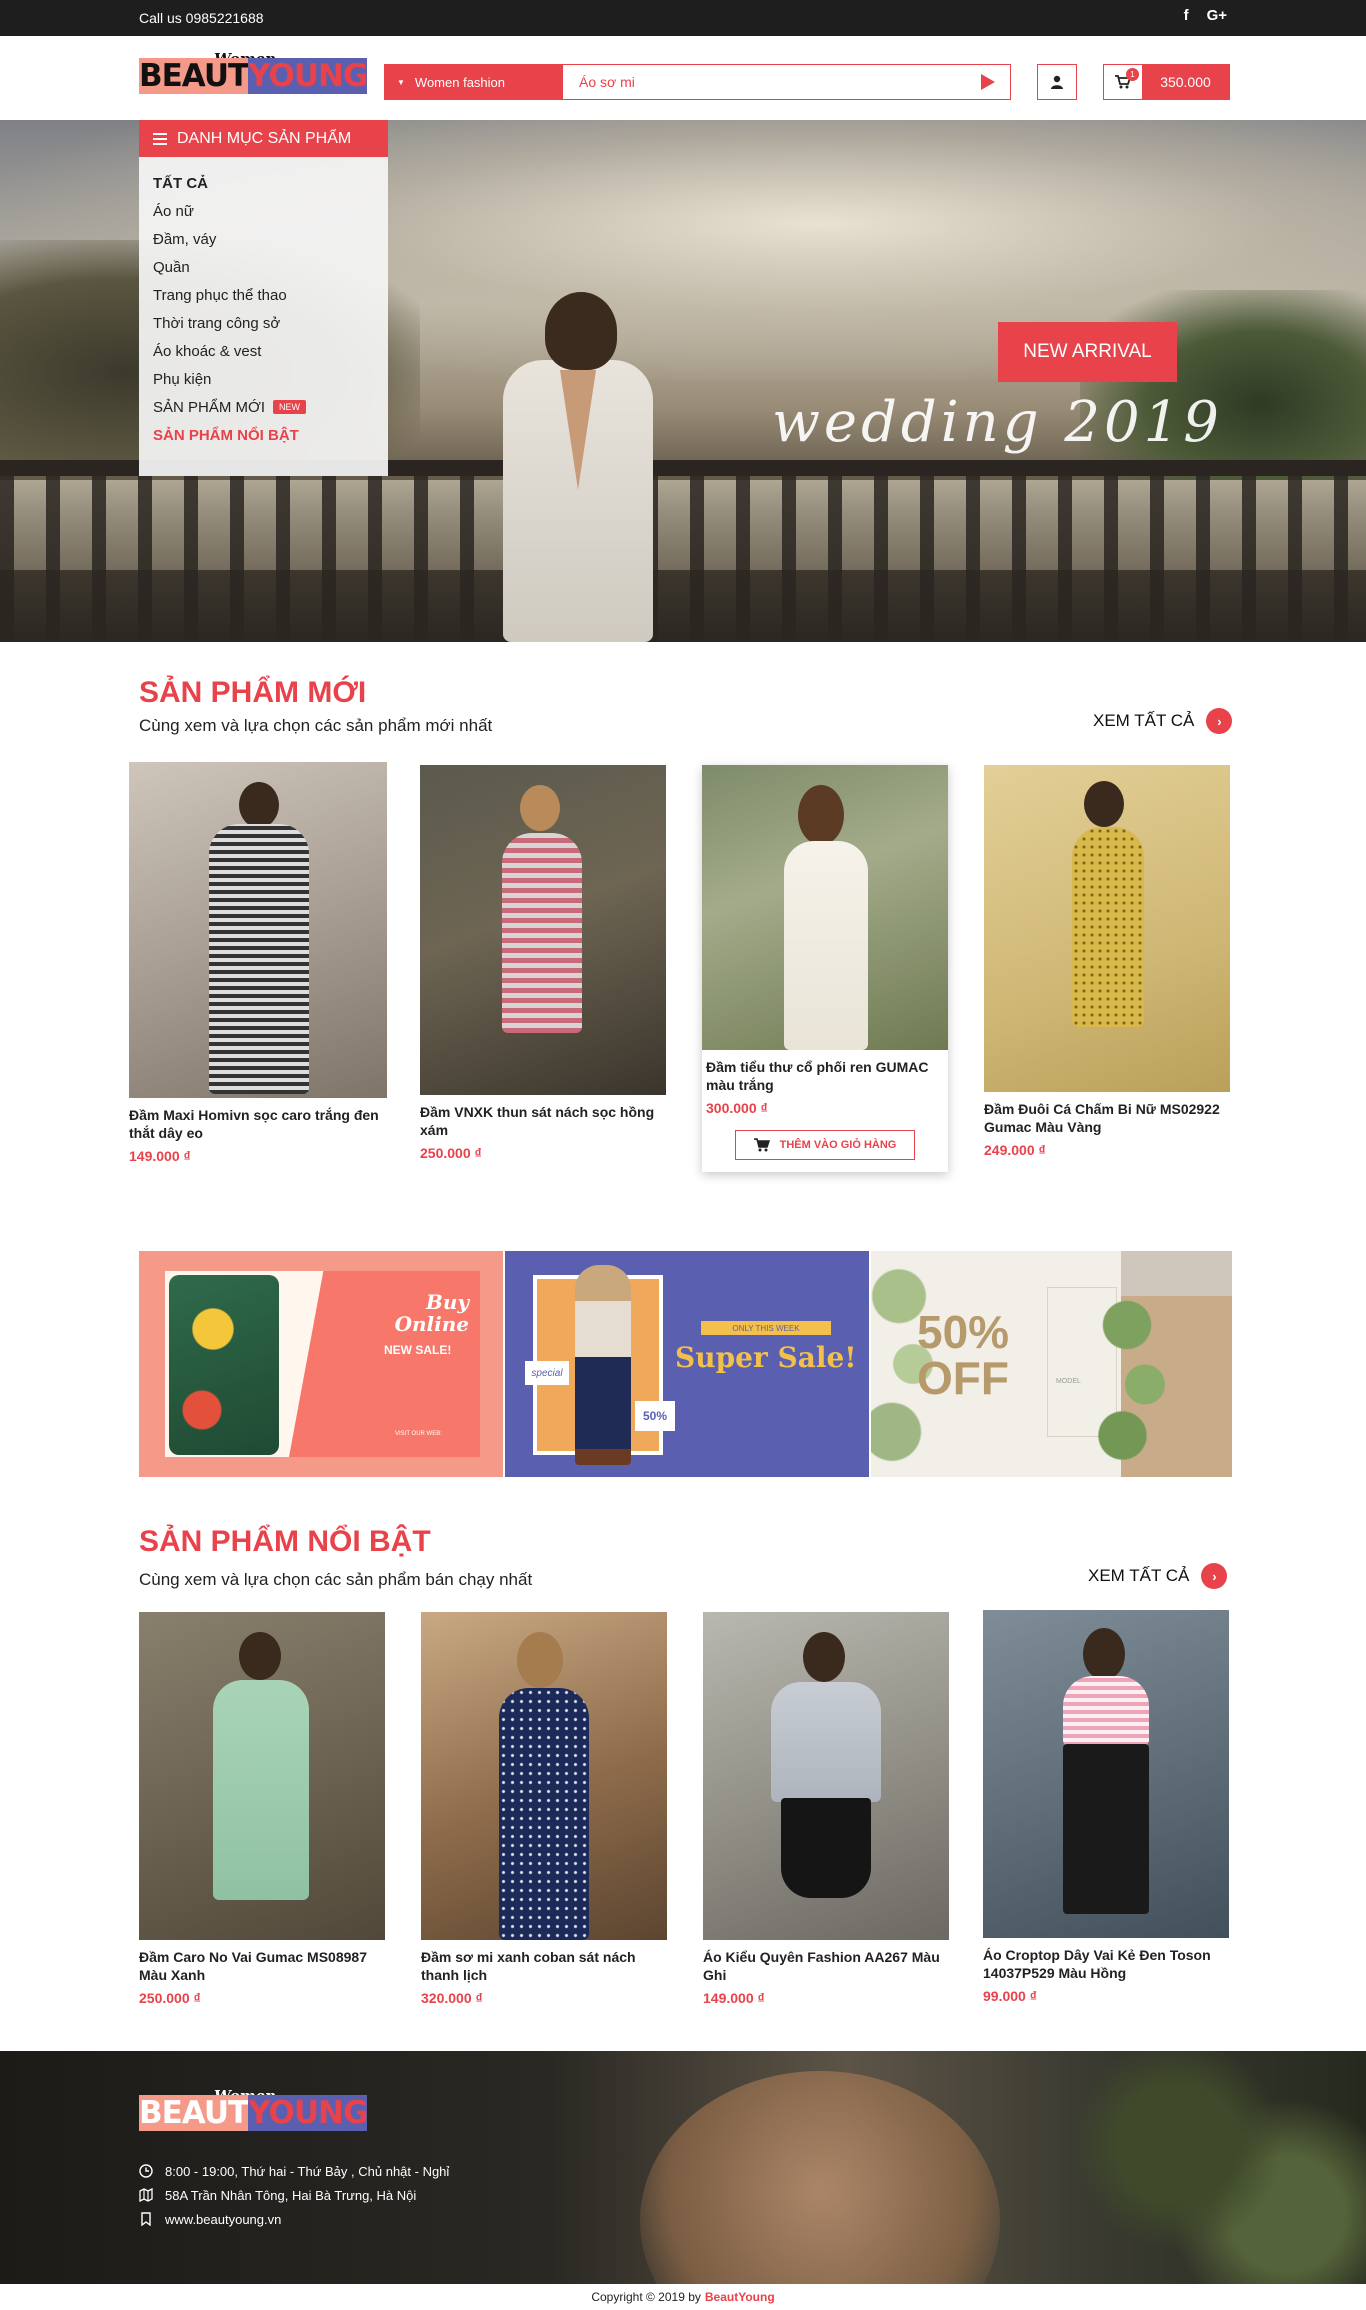  Describe the element at coordinates (1123, 82) in the screenshot. I see `cart-icon: 1` at that location.